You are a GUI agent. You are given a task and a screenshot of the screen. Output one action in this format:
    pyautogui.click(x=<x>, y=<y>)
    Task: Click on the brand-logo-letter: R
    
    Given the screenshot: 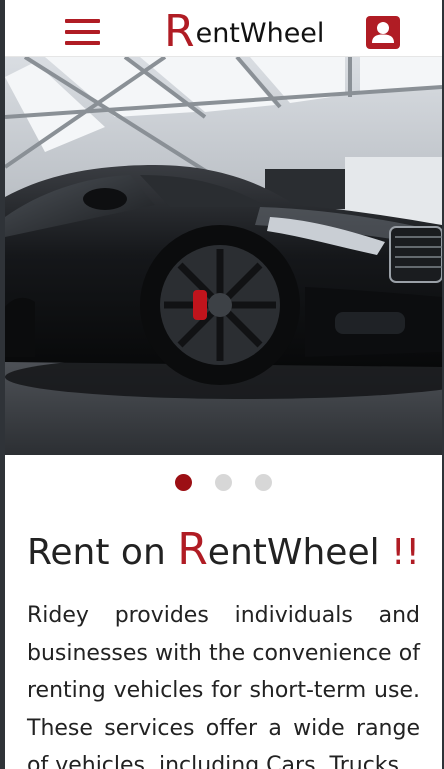 What is the action you would take?
    pyautogui.click(x=179, y=31)
    